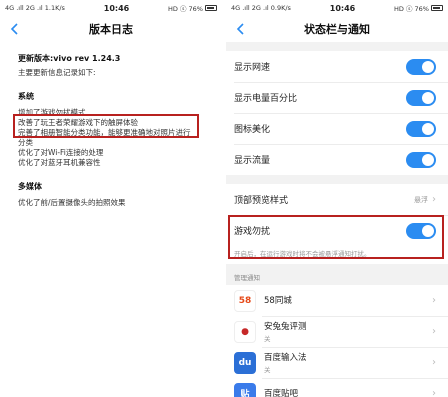 The image size is (448, 397). I want to click on title-bar: 版本日志, so click(111, 29).